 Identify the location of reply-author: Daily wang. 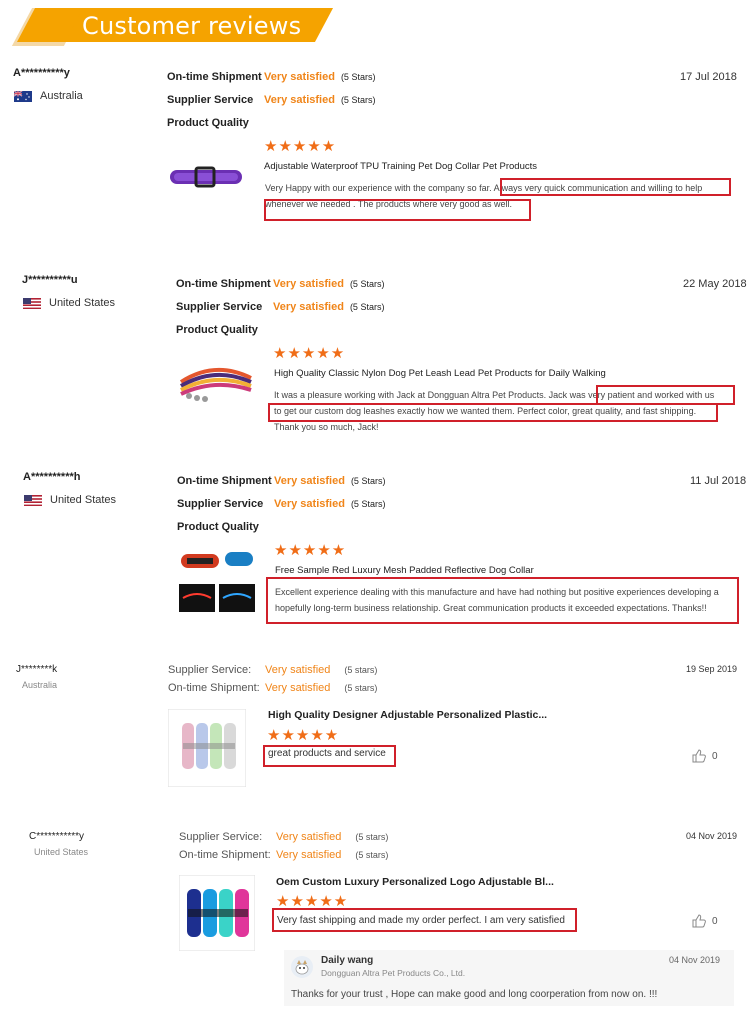
(347, 960).